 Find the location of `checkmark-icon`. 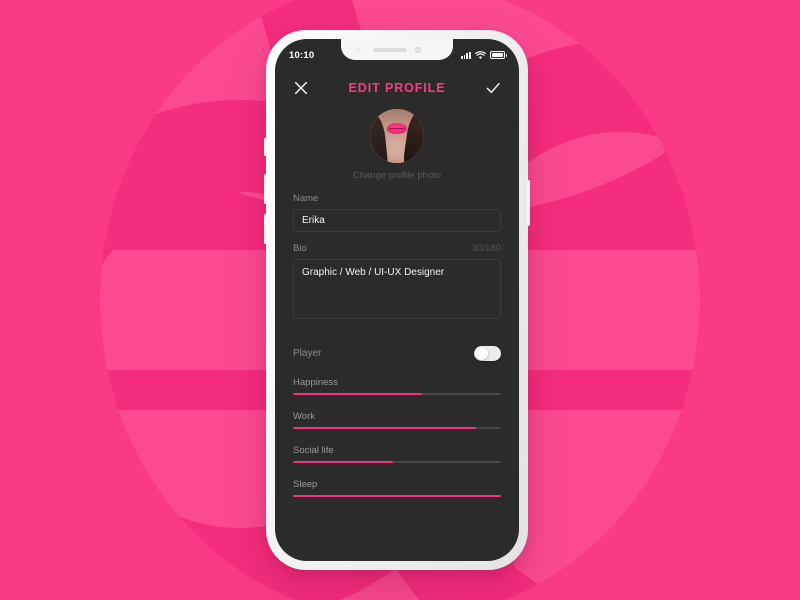

checkmark-icon is located at coordinates (493, 88).